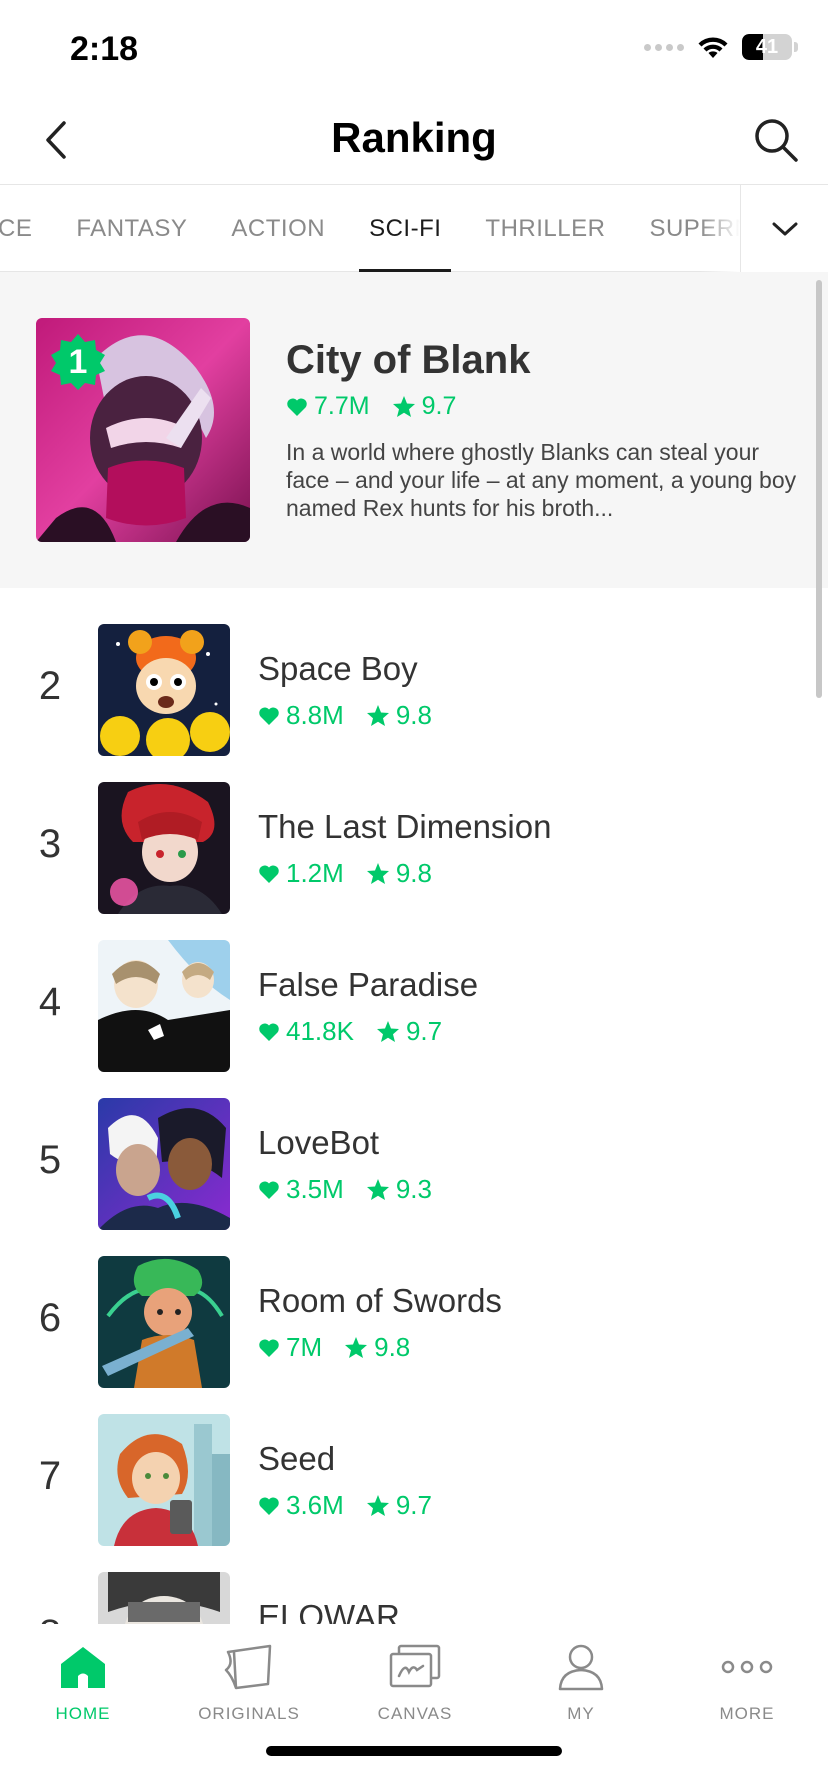  I want to click on tab-label: ACTION, so click(278, 228).